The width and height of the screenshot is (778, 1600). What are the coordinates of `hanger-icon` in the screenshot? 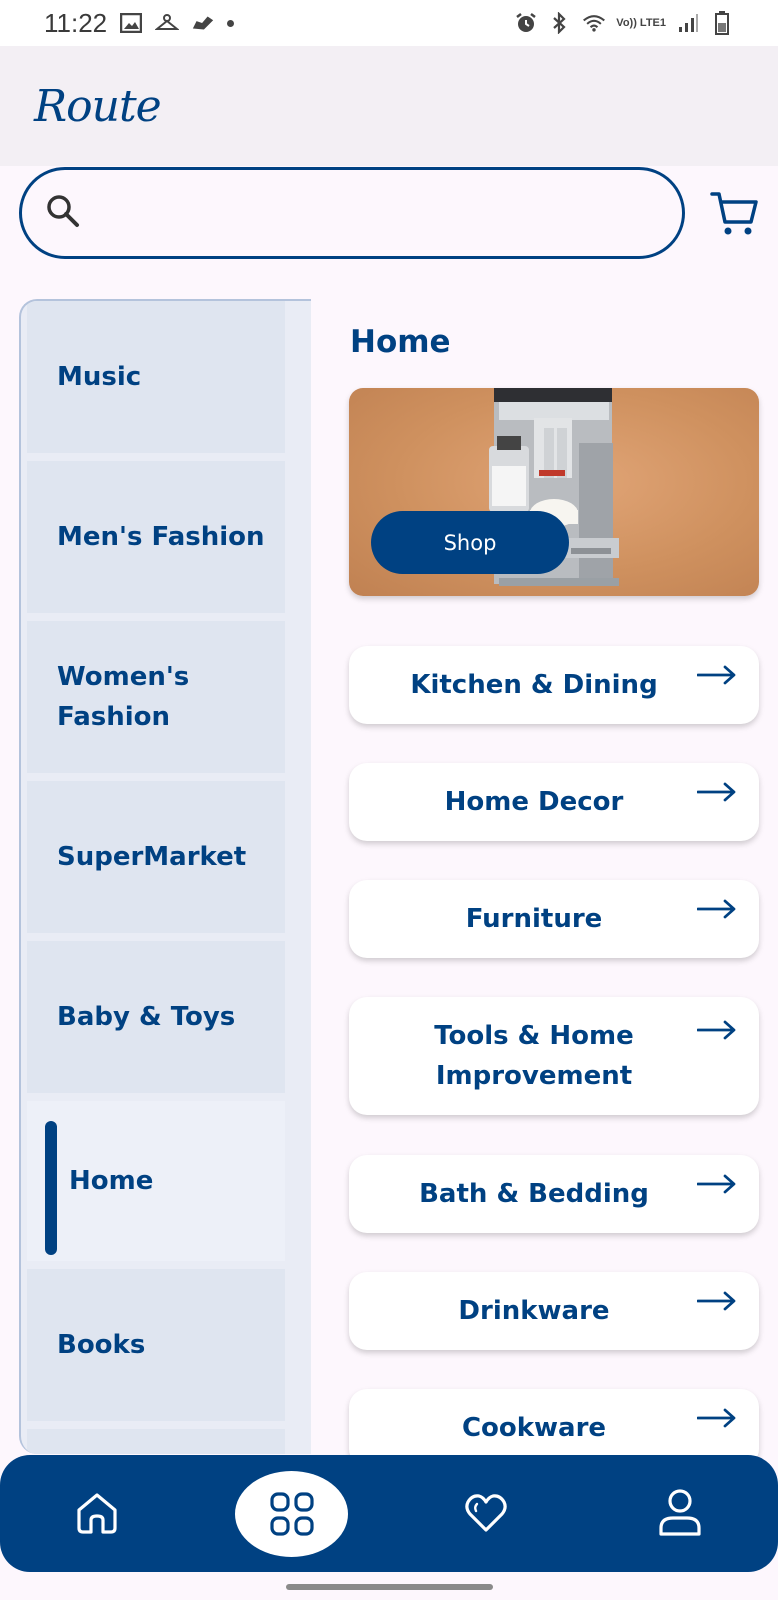 It's located at (167, 23).